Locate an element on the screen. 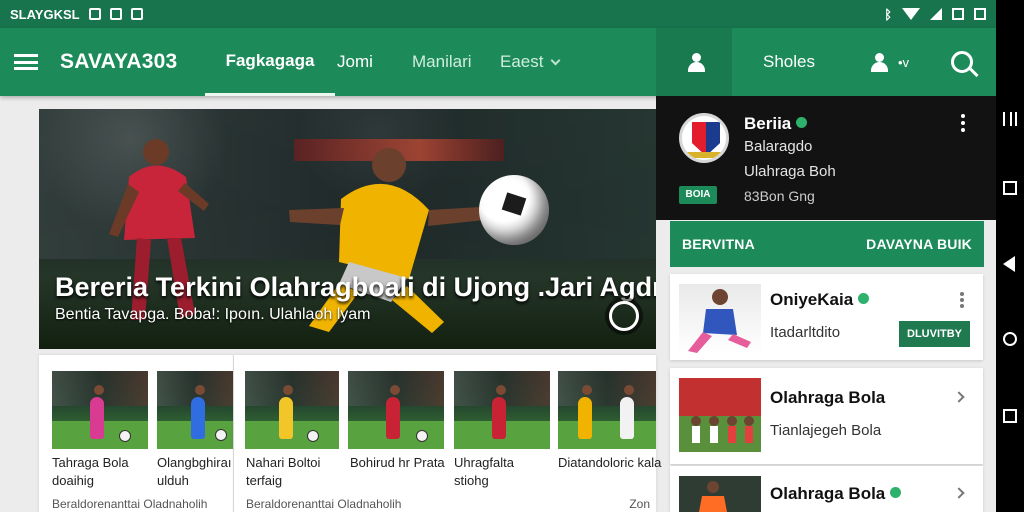 The image size is (1024, 512). tab-jomi-label: Jomi is located at coordinates (355, 61).